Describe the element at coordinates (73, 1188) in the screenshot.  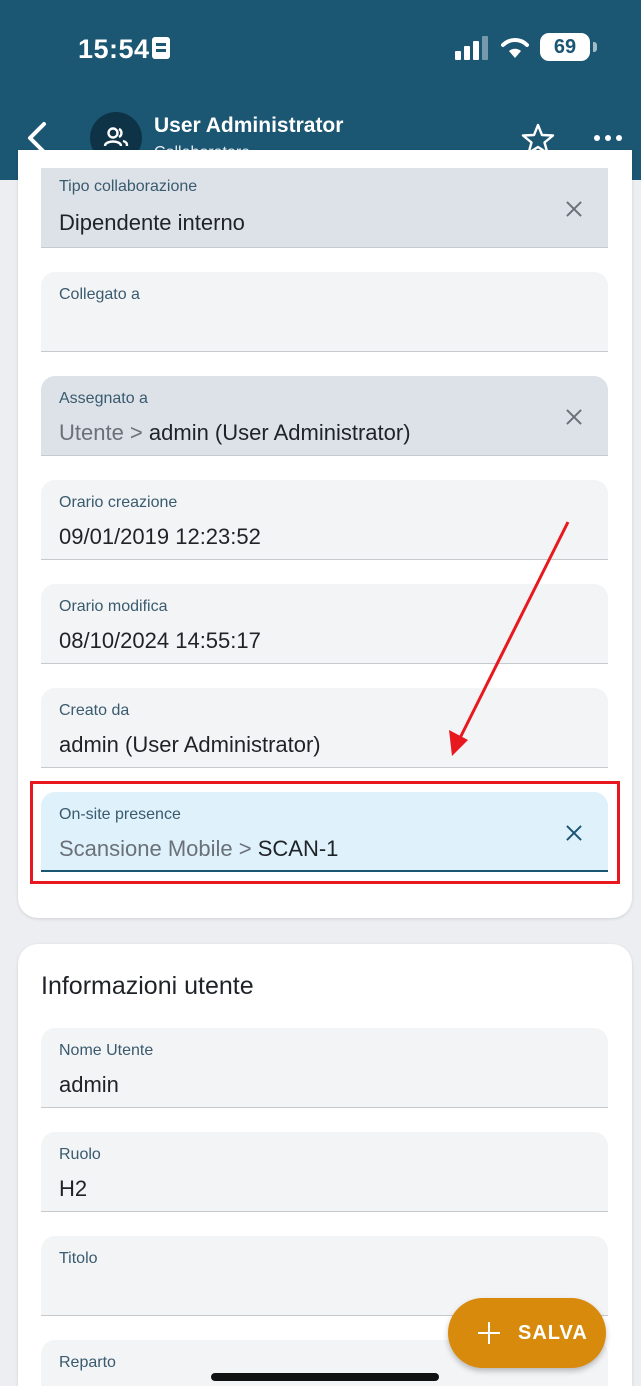
I see `field-value: H2` at that location.